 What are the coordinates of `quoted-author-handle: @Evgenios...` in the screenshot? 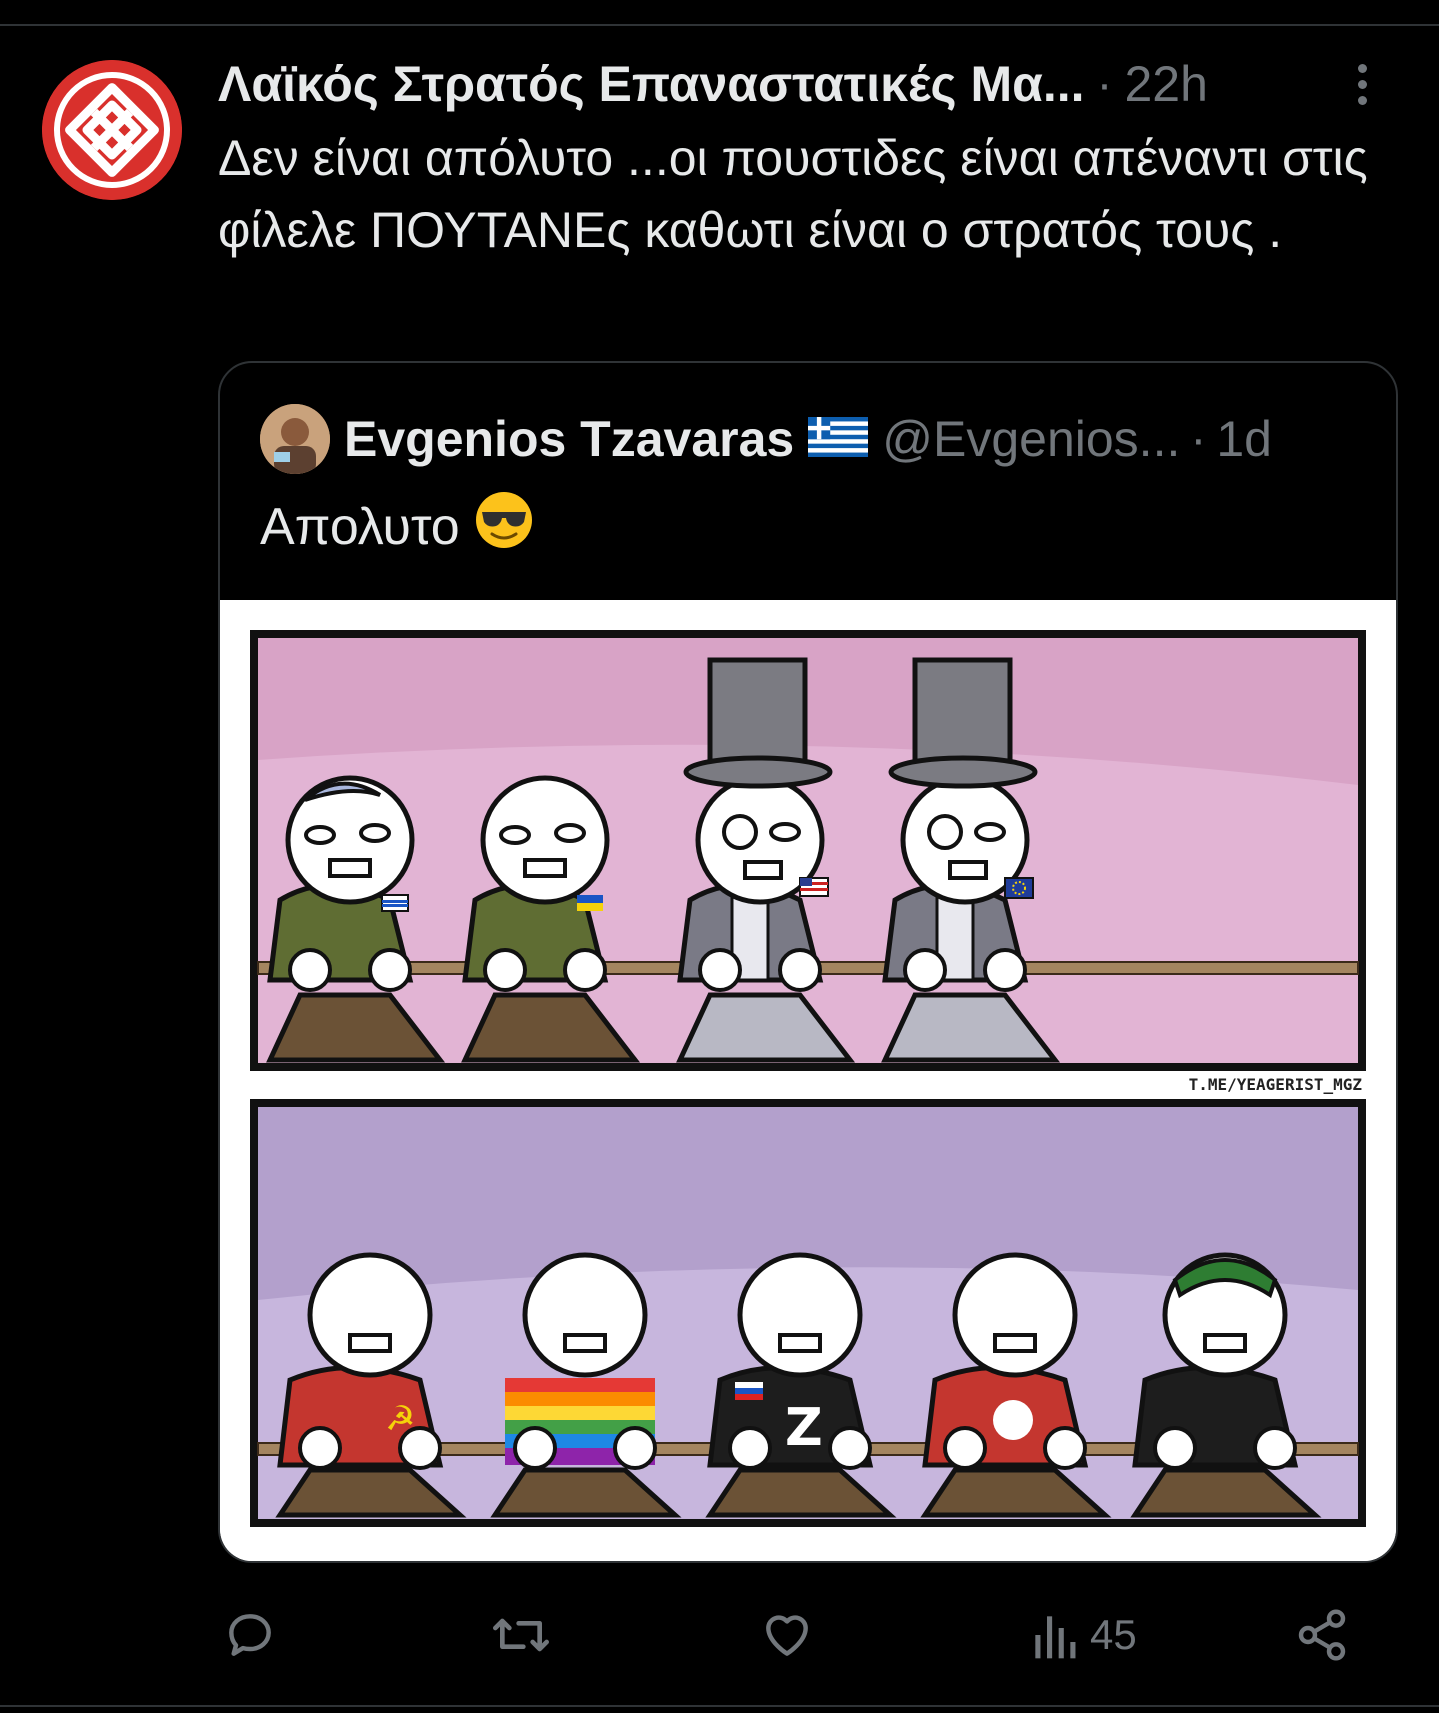 It's located at (1031, 439).